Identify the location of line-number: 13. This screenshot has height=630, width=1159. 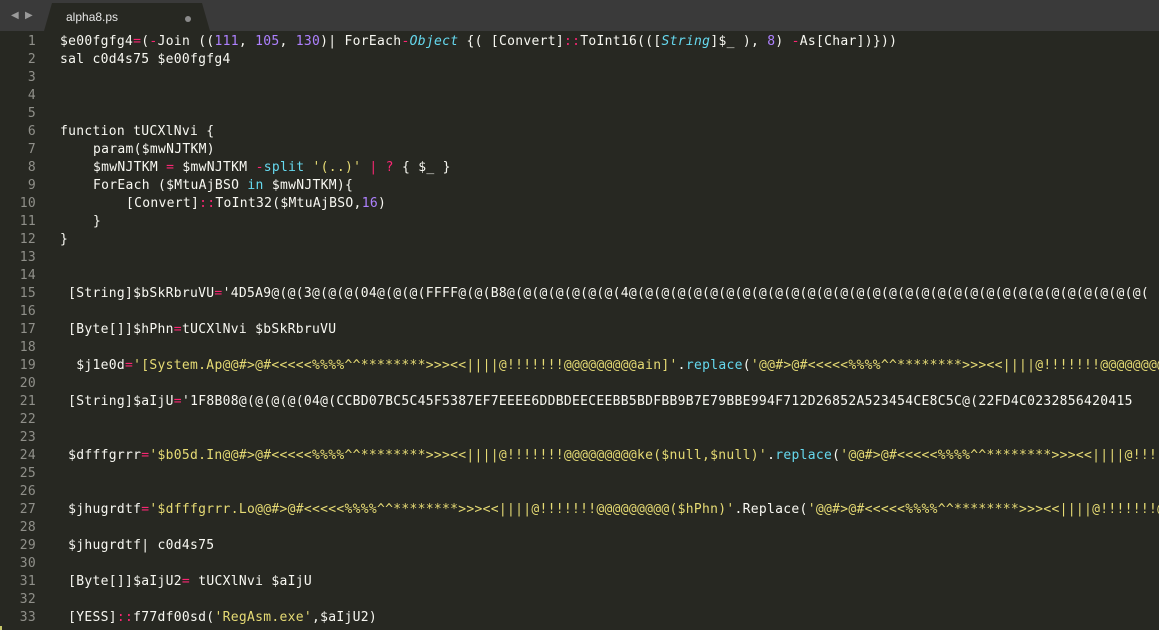
(27, 257).